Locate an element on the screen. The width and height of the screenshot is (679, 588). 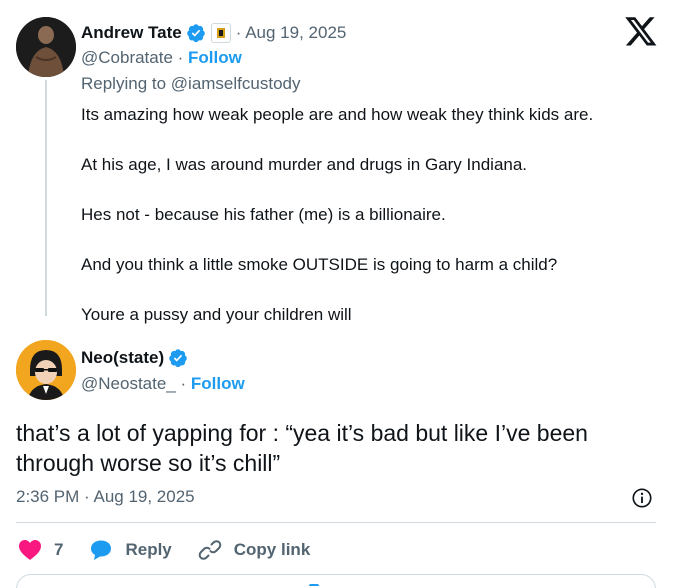
author-handle: @Neostate_ is located at coordinates (128, 383).